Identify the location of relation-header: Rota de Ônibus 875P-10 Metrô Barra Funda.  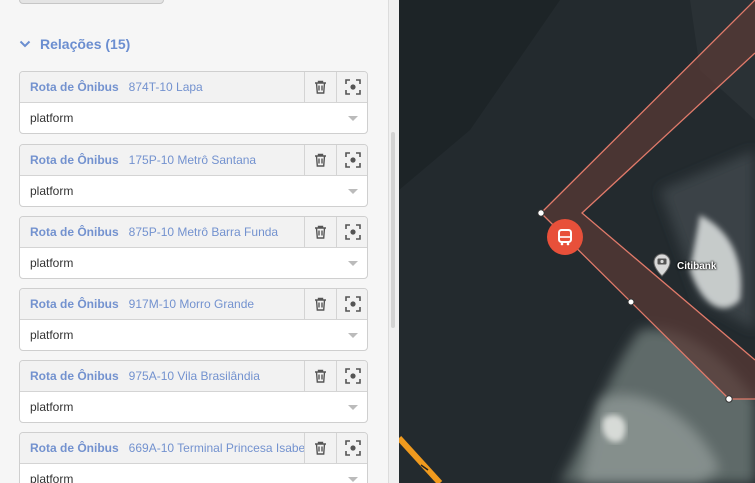
(193, 232).